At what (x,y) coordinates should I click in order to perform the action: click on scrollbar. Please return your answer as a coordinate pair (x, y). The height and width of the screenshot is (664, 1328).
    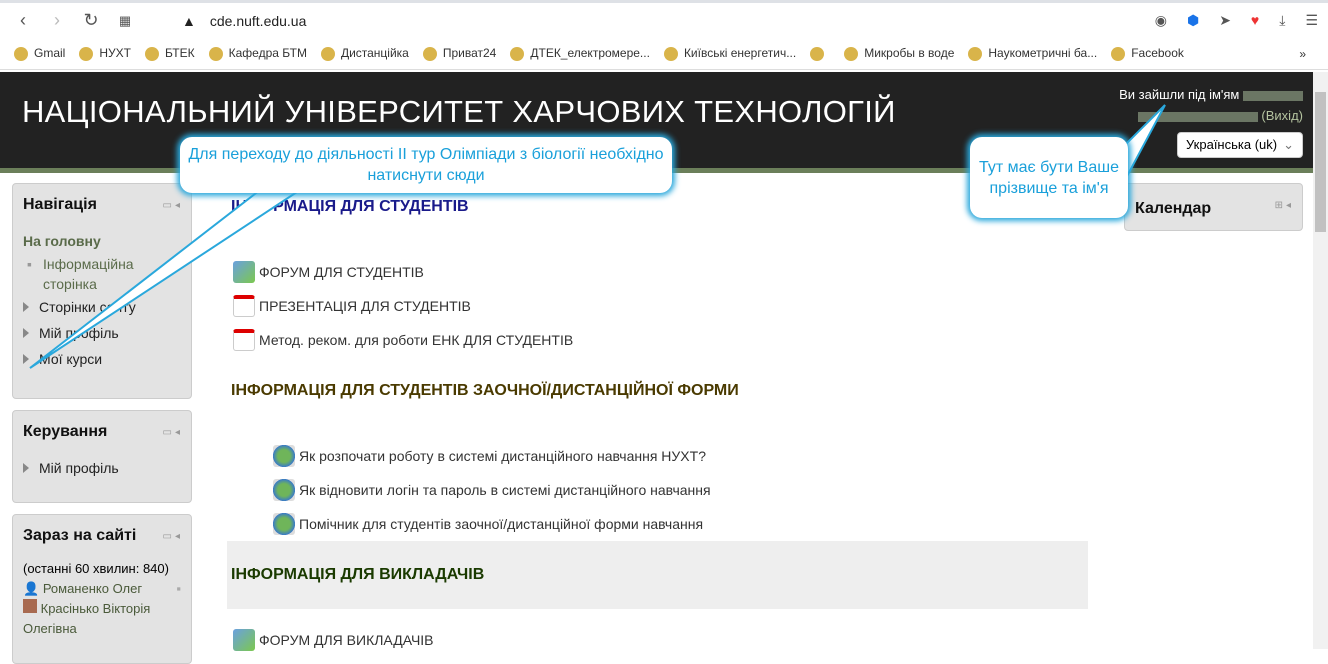
    Looking at the image, I should click on (1320, 360).